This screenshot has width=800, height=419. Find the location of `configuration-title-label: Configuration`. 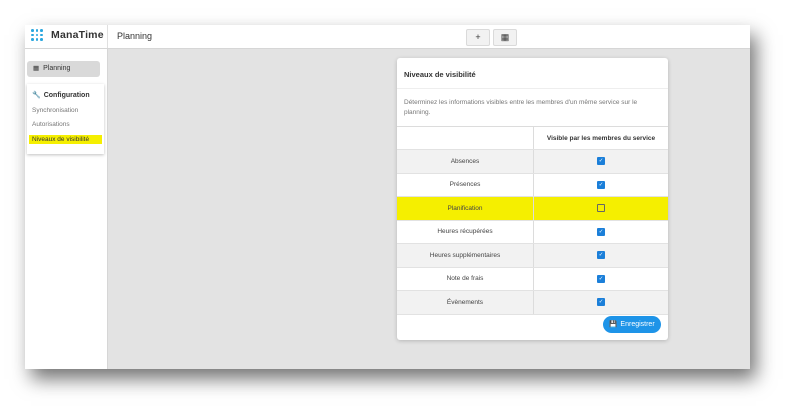

configuration-title-label: Configuration is located at coordinates (66, 95).